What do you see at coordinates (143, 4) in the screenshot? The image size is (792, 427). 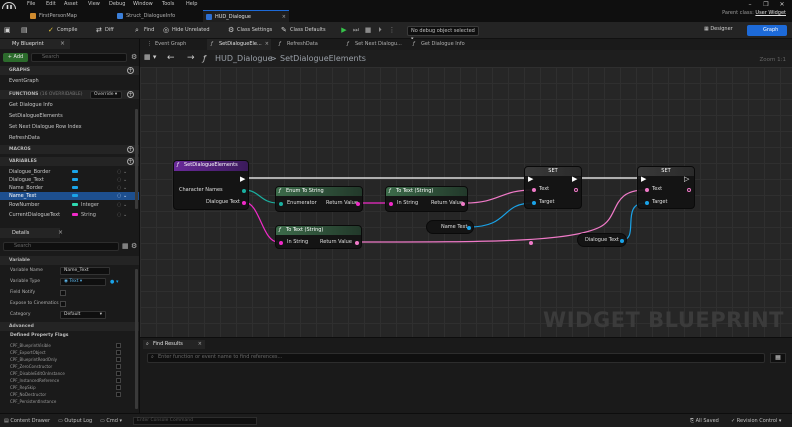 I see `menu-window: Window` at bounding box center [143, 4].